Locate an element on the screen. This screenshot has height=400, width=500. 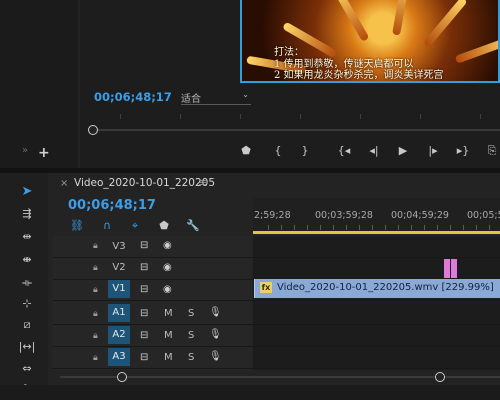
clip-v1: fx Video_2020-10-01_220205.wmv [229.99%] is located at coordinates (377, 288).